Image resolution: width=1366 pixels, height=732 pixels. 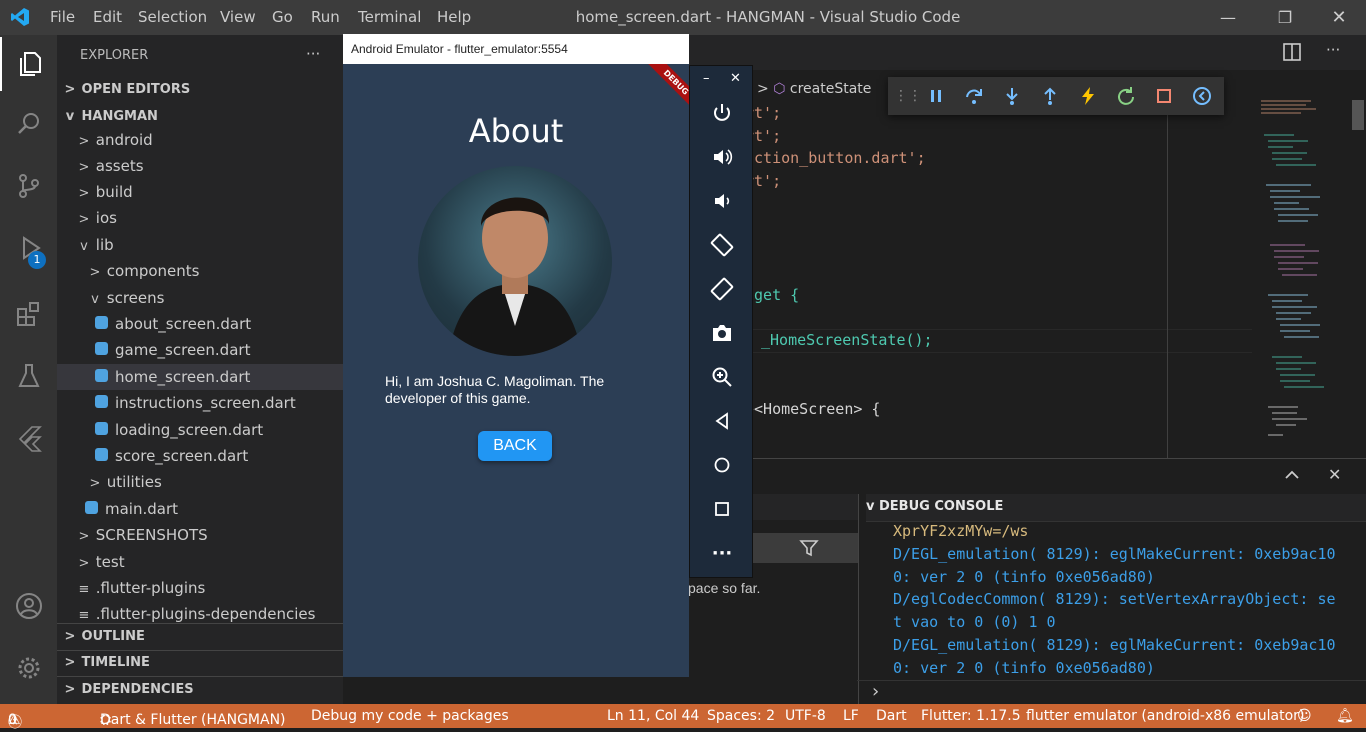 What do you see at coordinates (28, 64) in the screenshot?
I see `explorer-icon` at bounding box center [28, 64].